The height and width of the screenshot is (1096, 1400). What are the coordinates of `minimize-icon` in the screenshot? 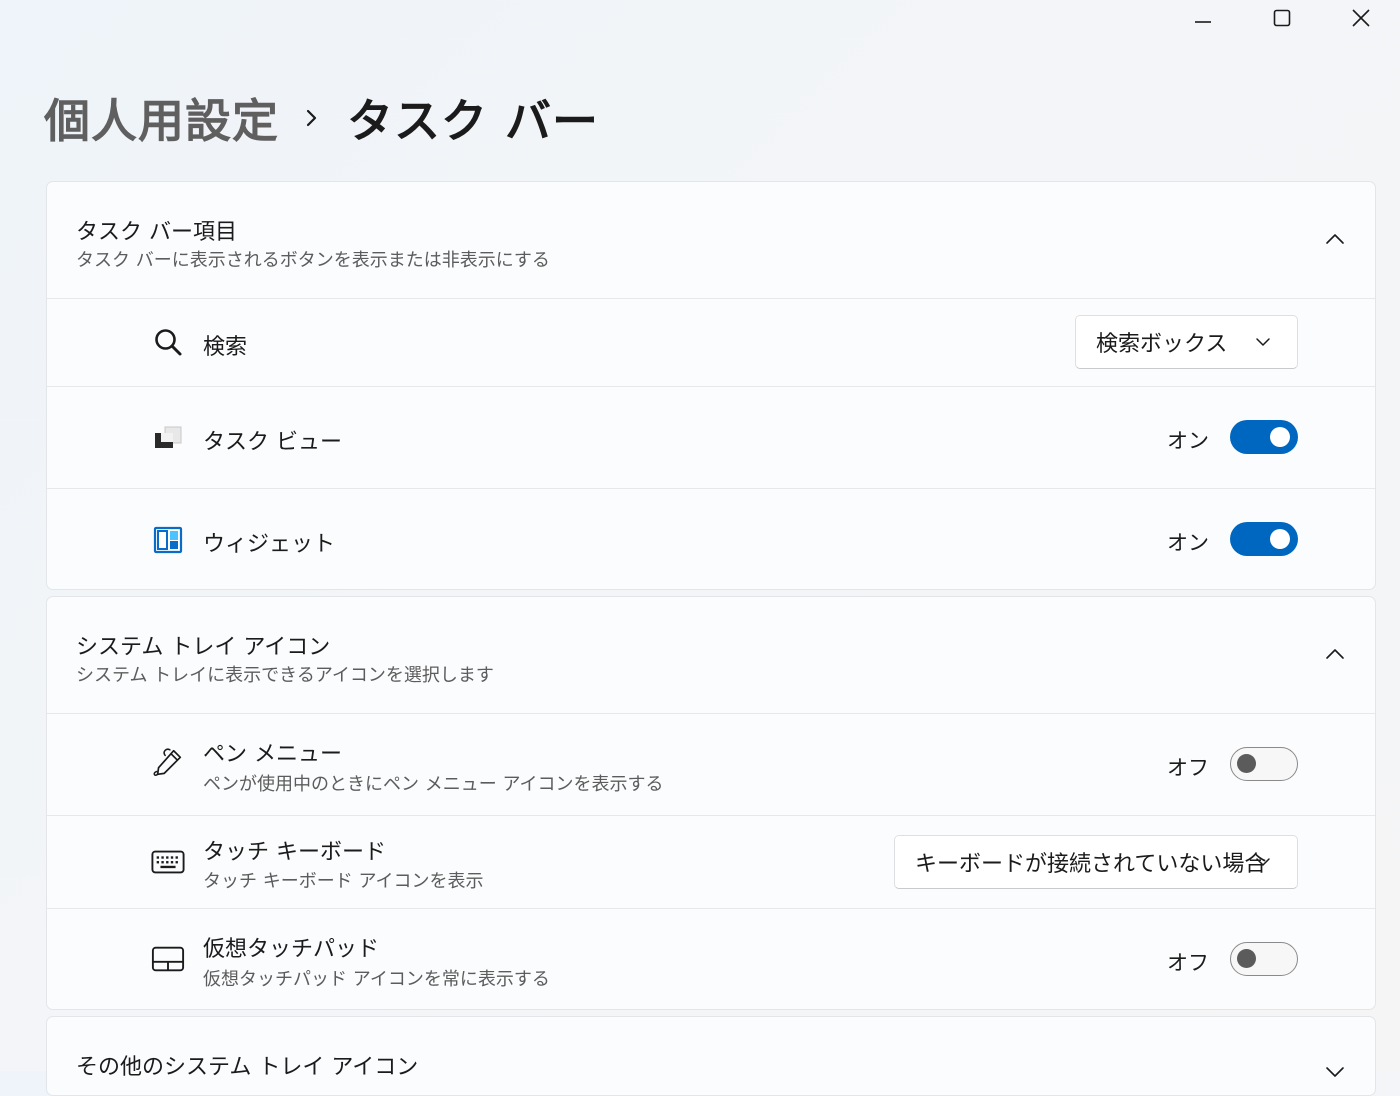 It's located at (1202, 22).